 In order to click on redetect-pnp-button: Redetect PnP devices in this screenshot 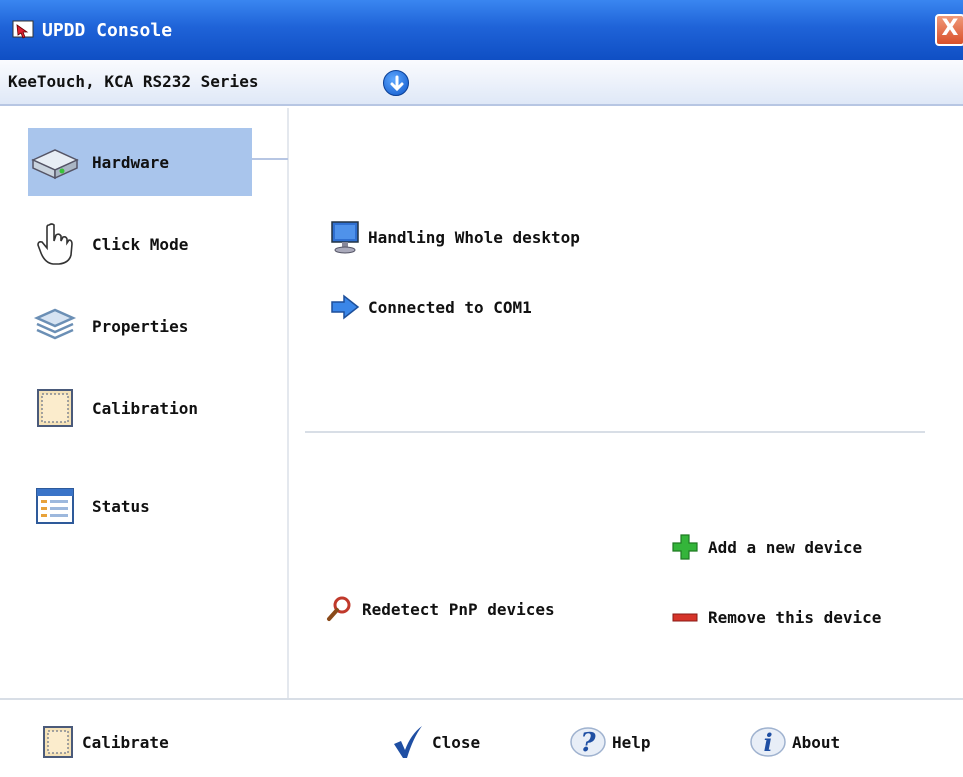, I will do `click(438, 609)`.